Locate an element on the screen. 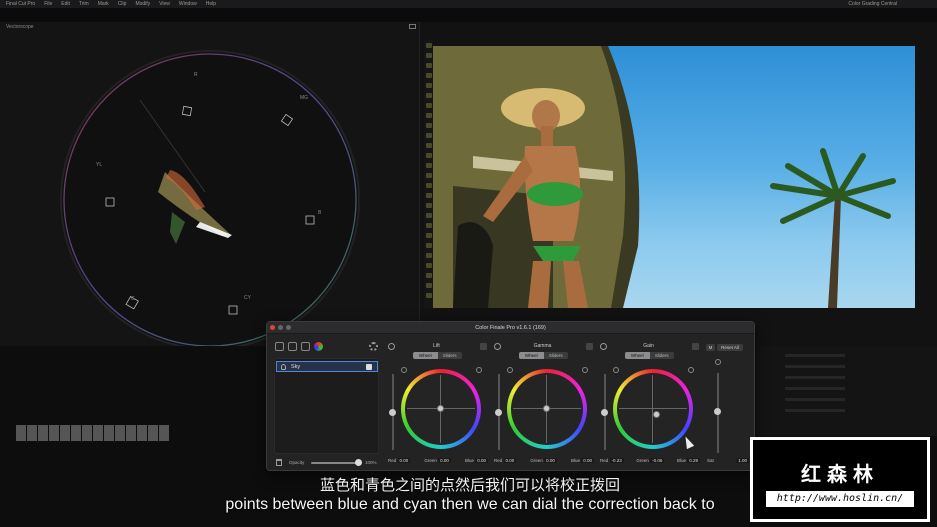  gamma-sliders-tab: Sliders is located at coordinates (555, 355).